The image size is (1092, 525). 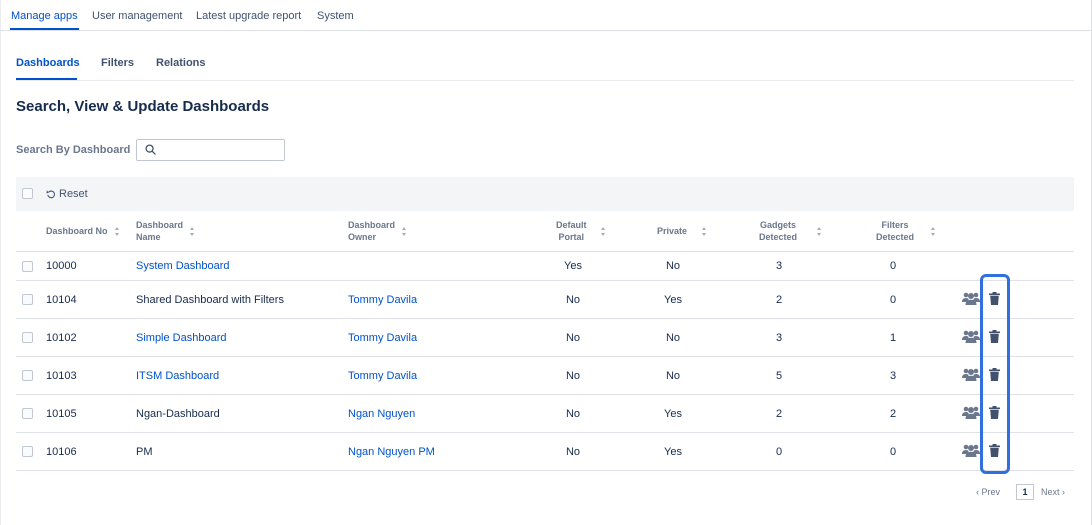 I want to click on column-label: Dashboard Owner, so click(x=372, y=231).